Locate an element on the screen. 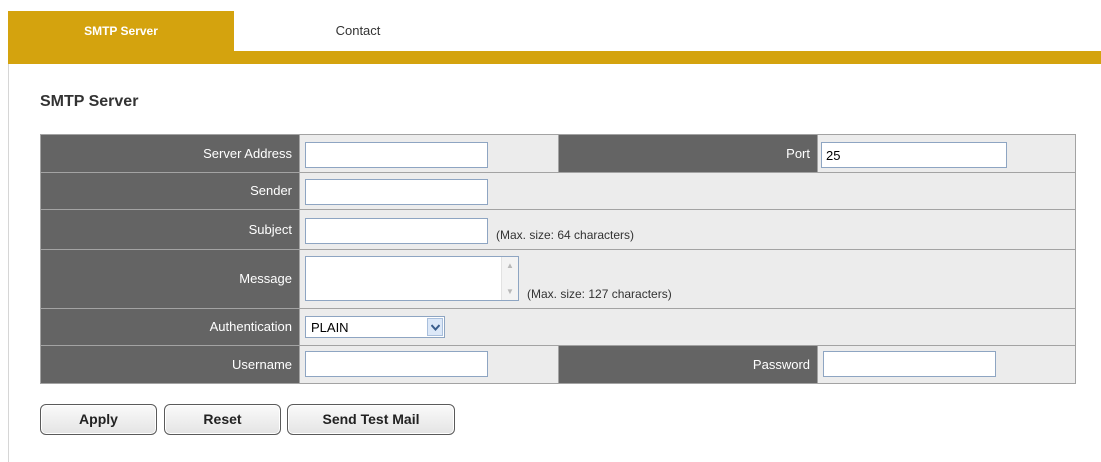 Image resolution: width=1101 pixels, height=462 pixels. chevron-down-icon is located at coordinates (435, 327).